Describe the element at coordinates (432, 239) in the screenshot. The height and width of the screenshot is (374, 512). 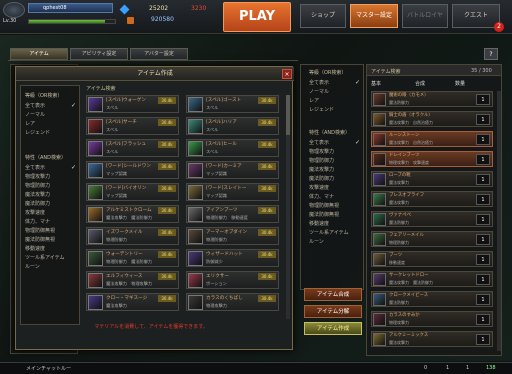
I see `inventory-item: フェアリーメイル 物理防御力 1` at that location.